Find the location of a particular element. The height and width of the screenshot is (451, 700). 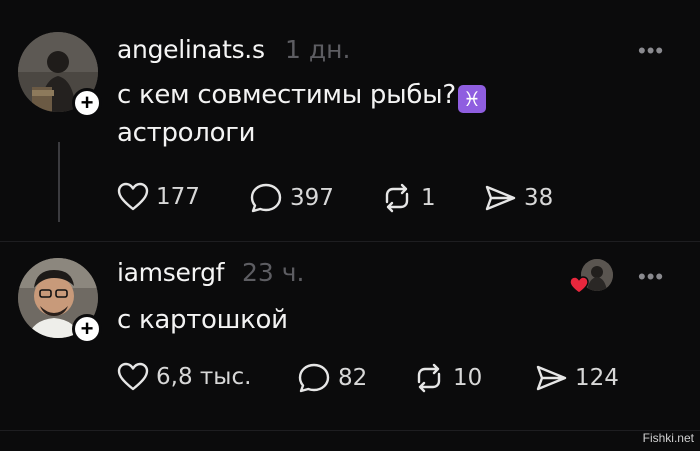

post-text-line: с картошкой is located at coordinates (202, 320).